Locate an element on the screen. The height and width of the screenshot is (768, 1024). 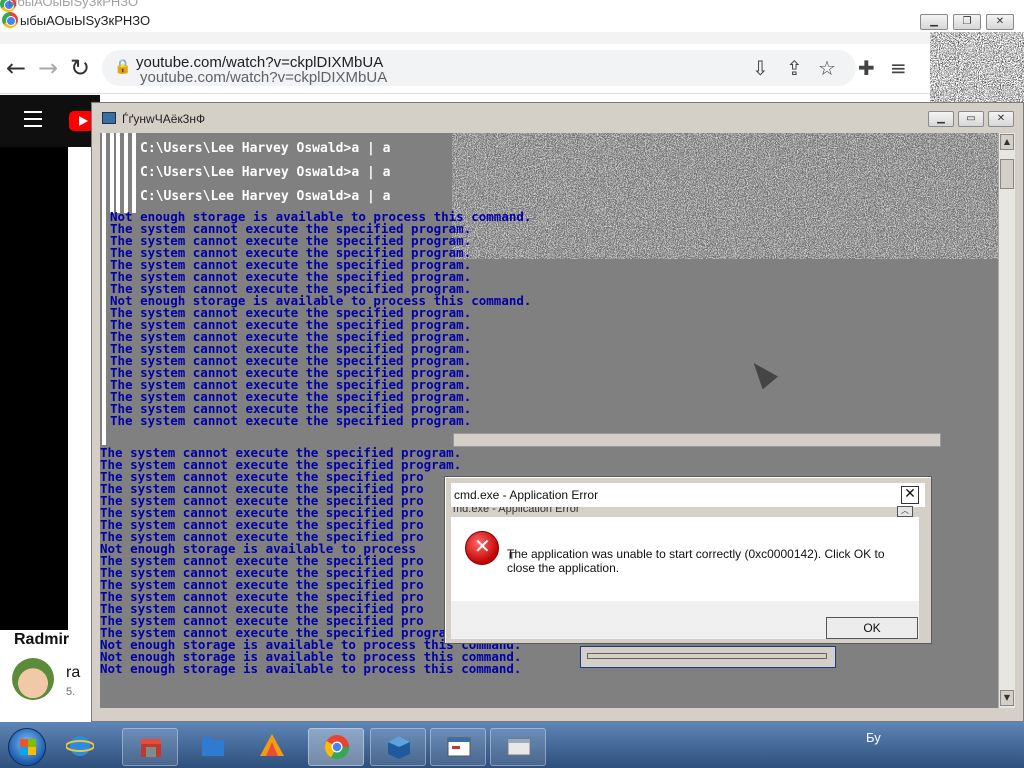
folder-icon is located at coordinates (213, 746).